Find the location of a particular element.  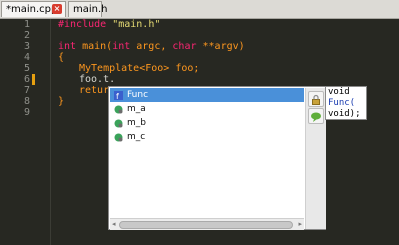

autocomplete-item-m-a: m_a is located at coordinates (207, 109).